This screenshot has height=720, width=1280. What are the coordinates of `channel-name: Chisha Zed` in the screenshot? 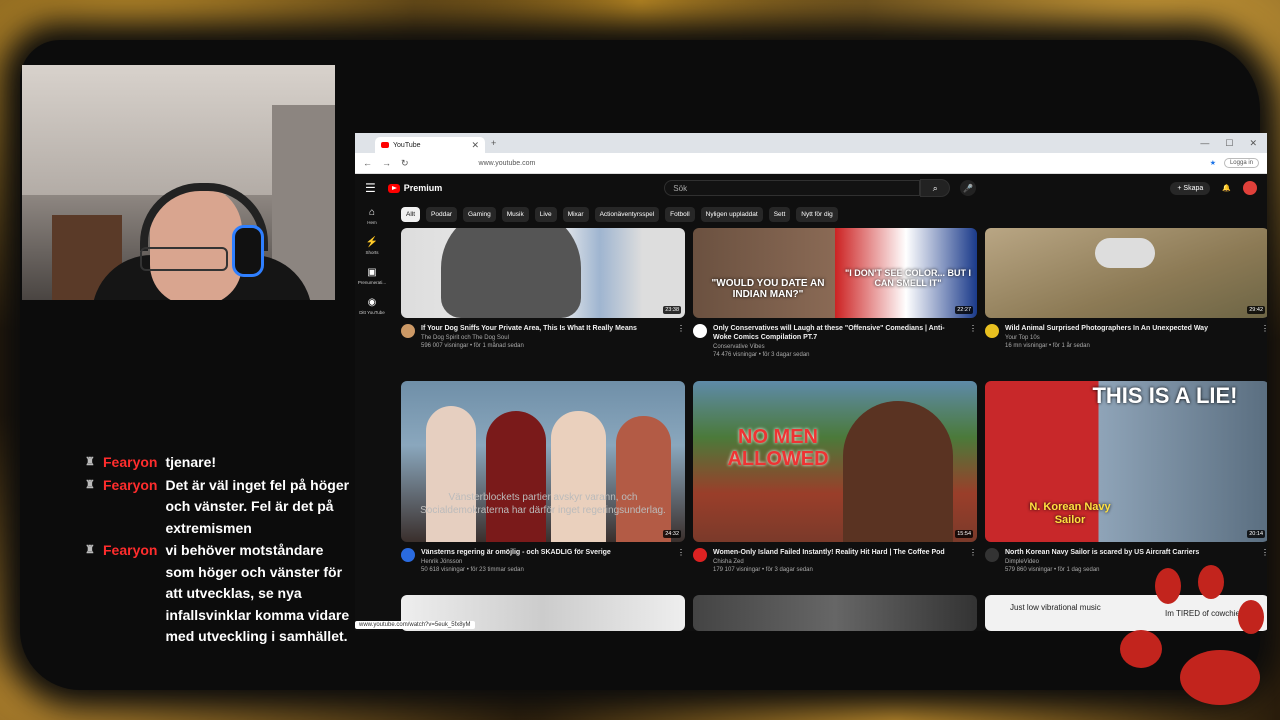 It's located at (838, 562).